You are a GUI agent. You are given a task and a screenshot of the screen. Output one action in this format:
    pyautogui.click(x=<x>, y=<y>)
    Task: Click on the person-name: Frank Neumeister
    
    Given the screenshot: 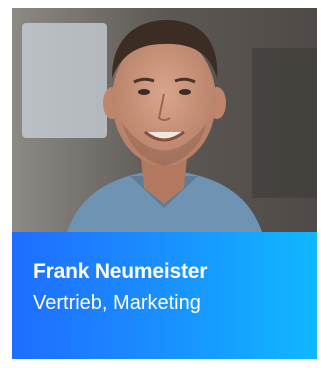 What is the action you would take?
    pyautogui.click(x=120, y=271)
    